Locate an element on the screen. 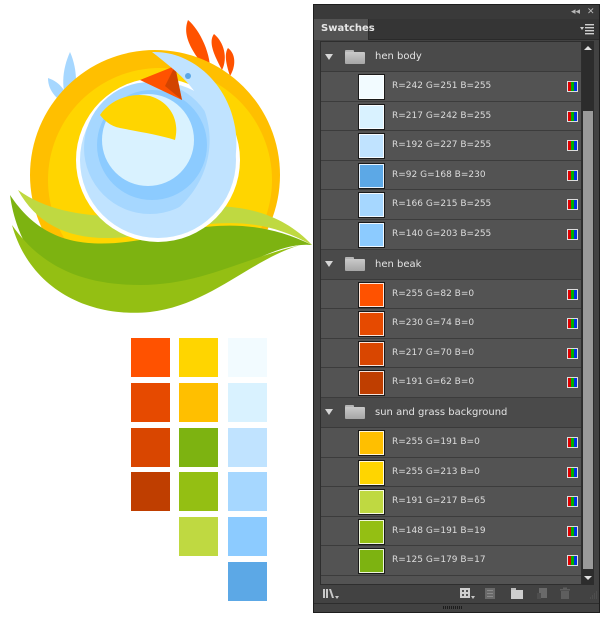 The height and width of the screenshot is (617, 600). panel-titlebar: ◂◂ ✕ is located at coordinates (456, 12).